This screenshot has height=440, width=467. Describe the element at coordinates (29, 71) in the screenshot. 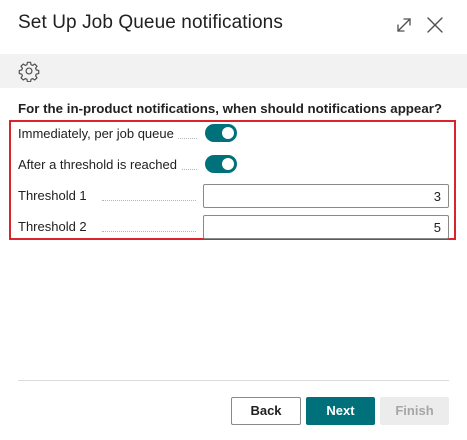

I see `gear-icon` at that location.